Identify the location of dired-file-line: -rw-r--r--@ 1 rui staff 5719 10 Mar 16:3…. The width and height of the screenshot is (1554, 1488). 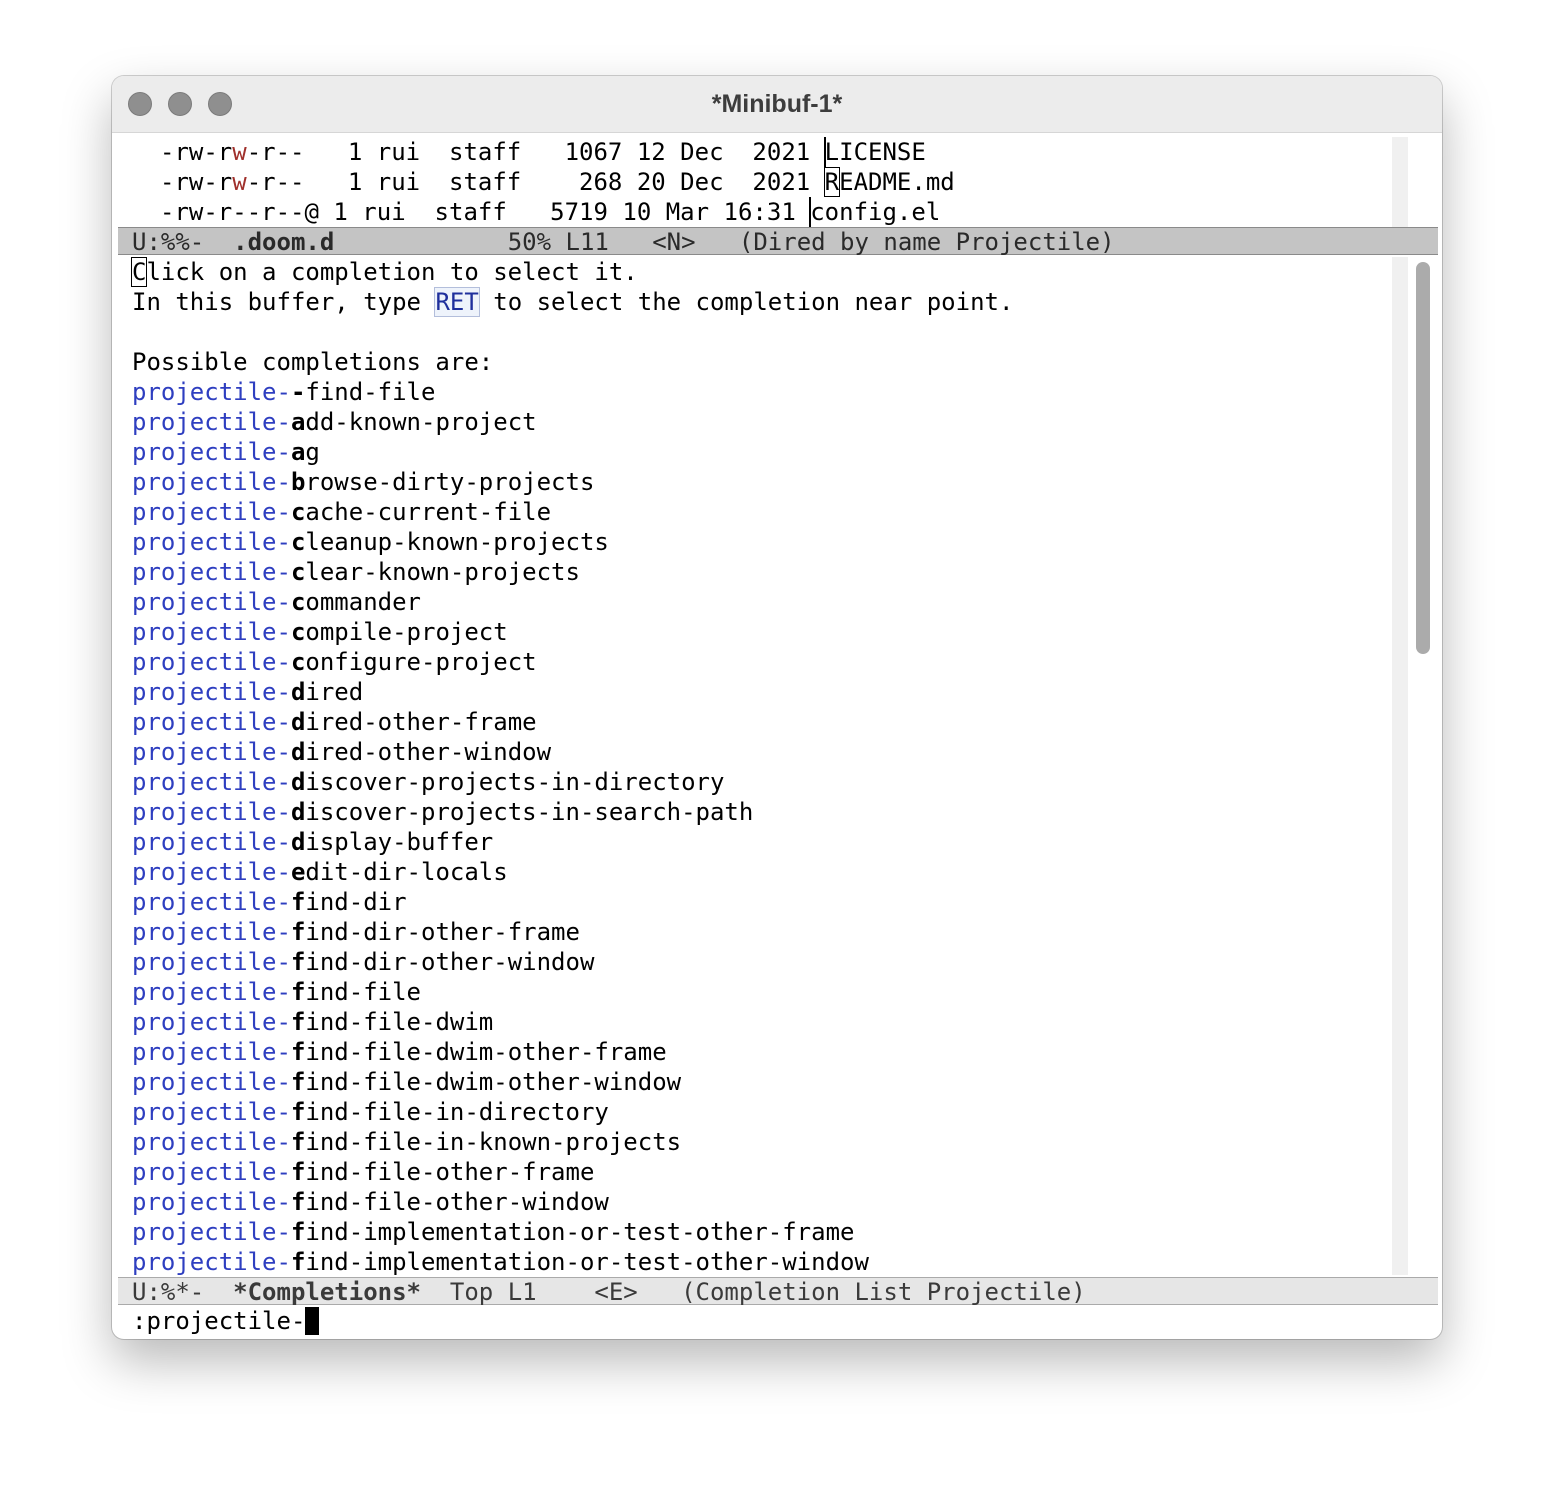
(550, 212).